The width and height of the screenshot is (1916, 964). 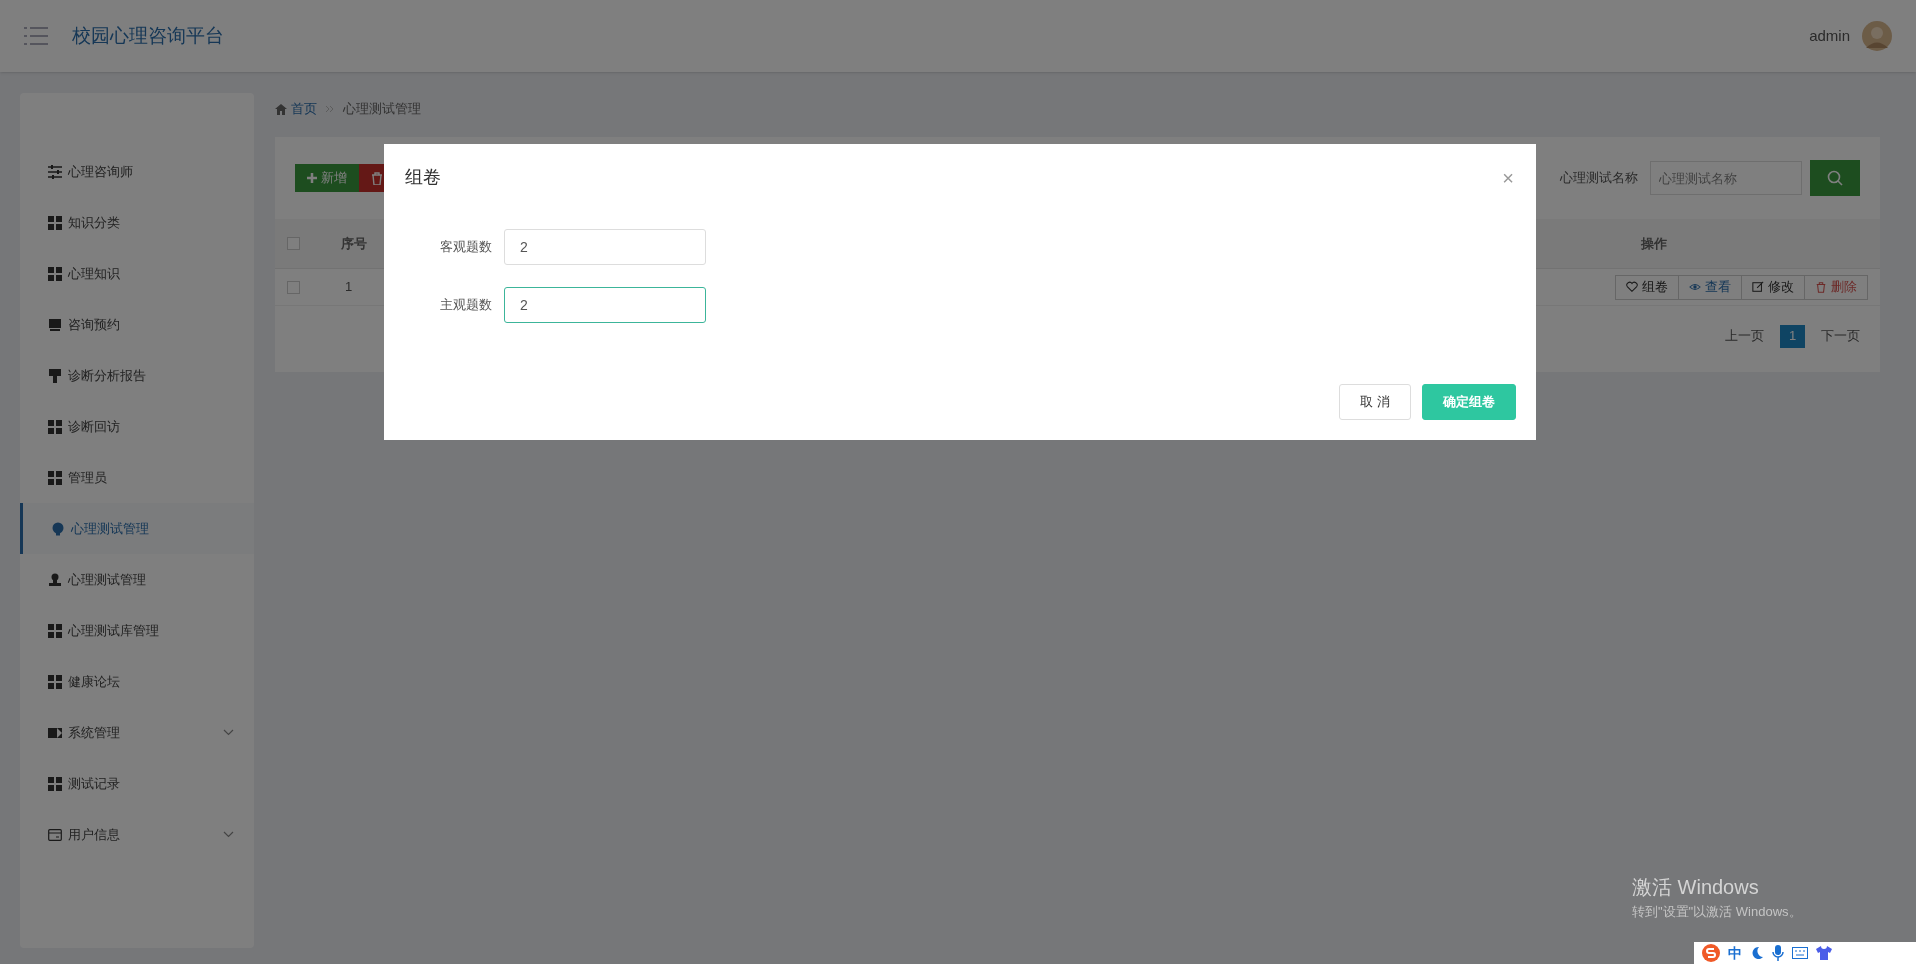 I want to click on page-button: 1, so click(x=1792, y=336).